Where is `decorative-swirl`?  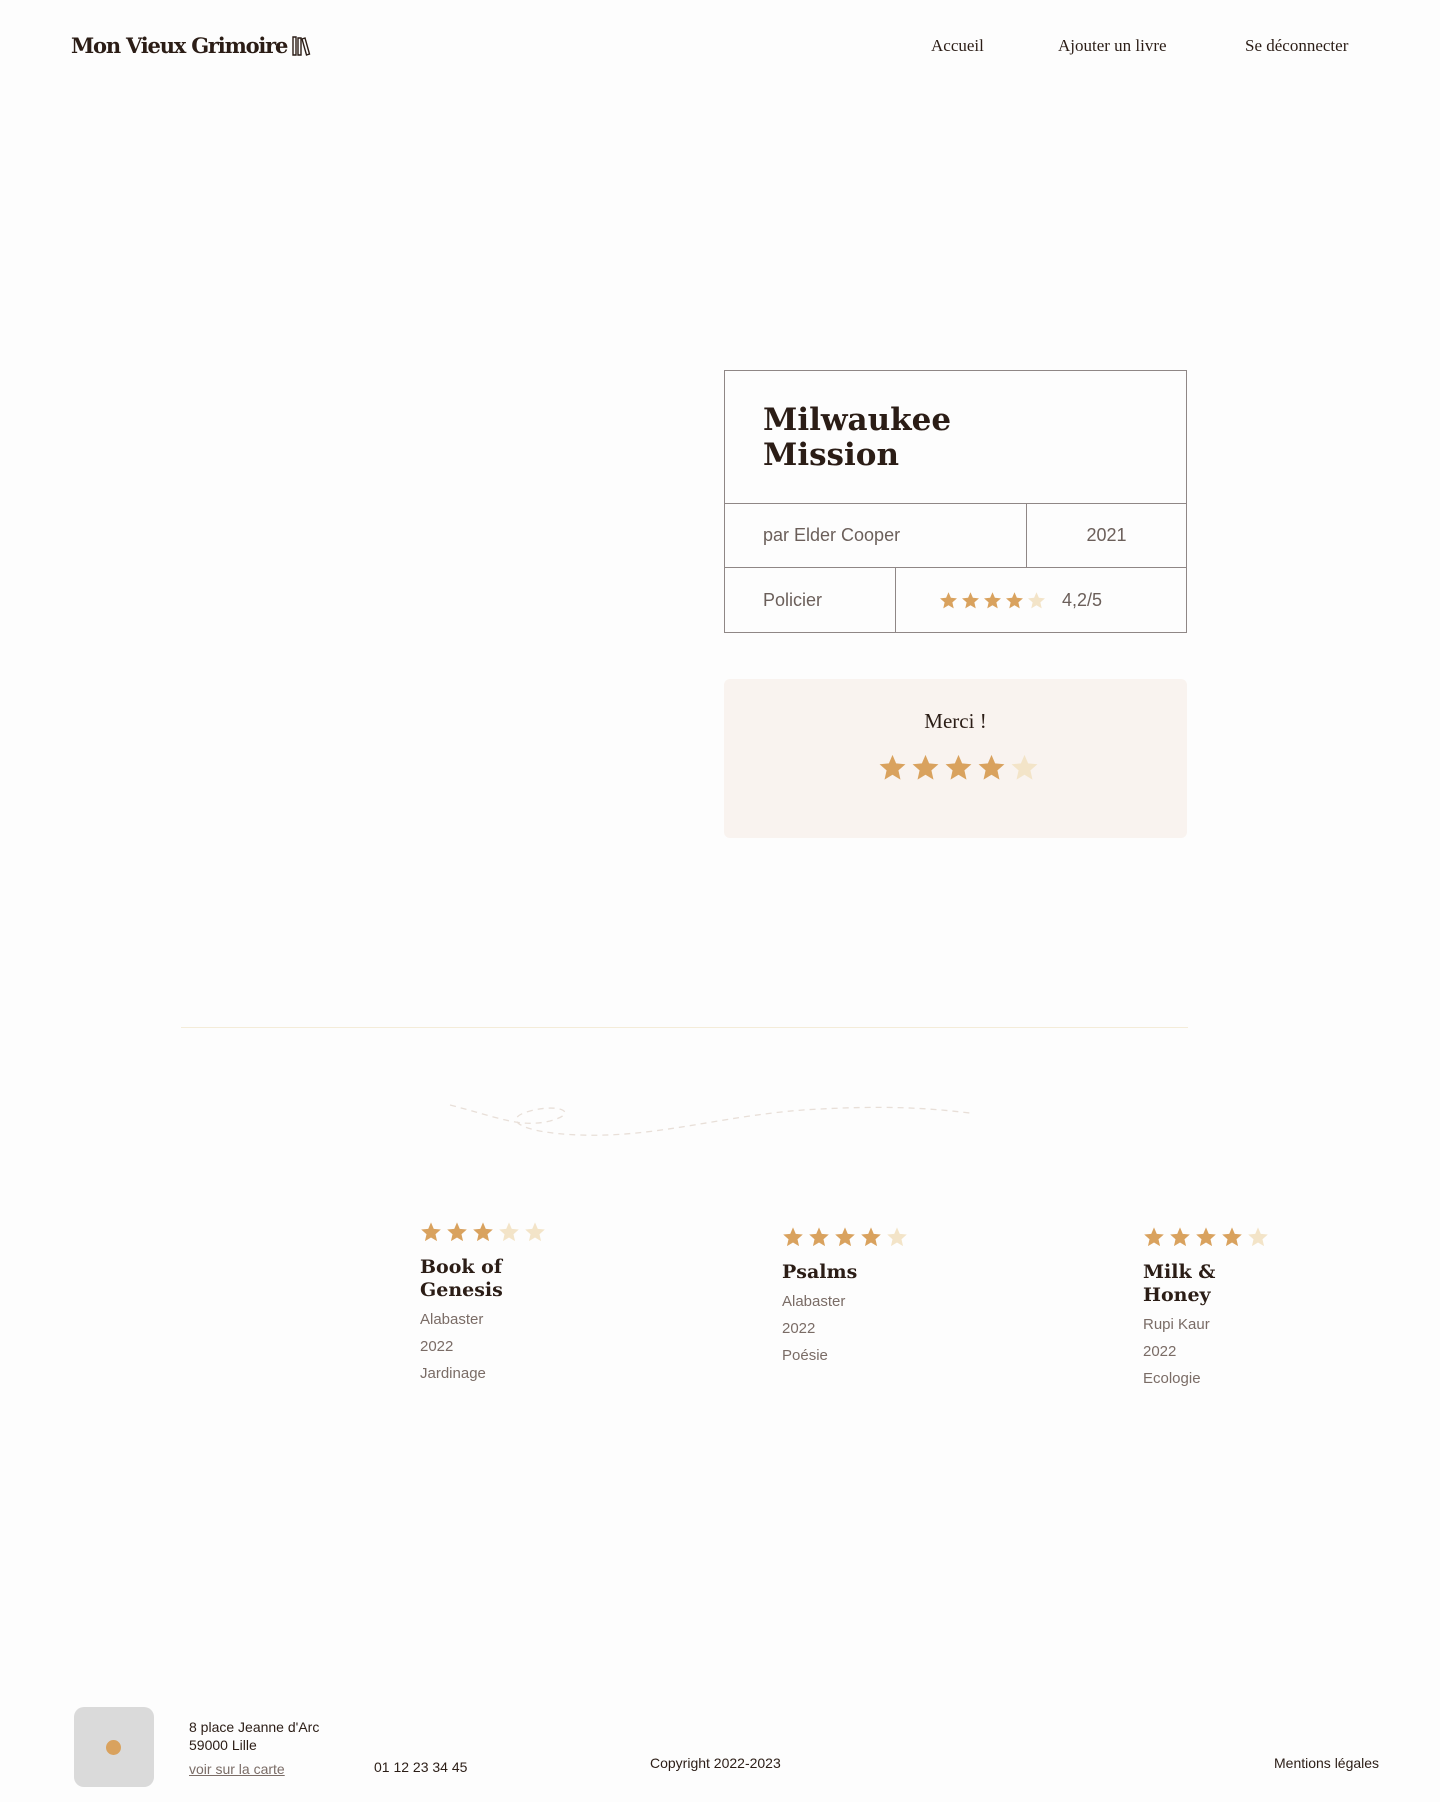 decorative-swirl is located at coordinates (710, 1120).